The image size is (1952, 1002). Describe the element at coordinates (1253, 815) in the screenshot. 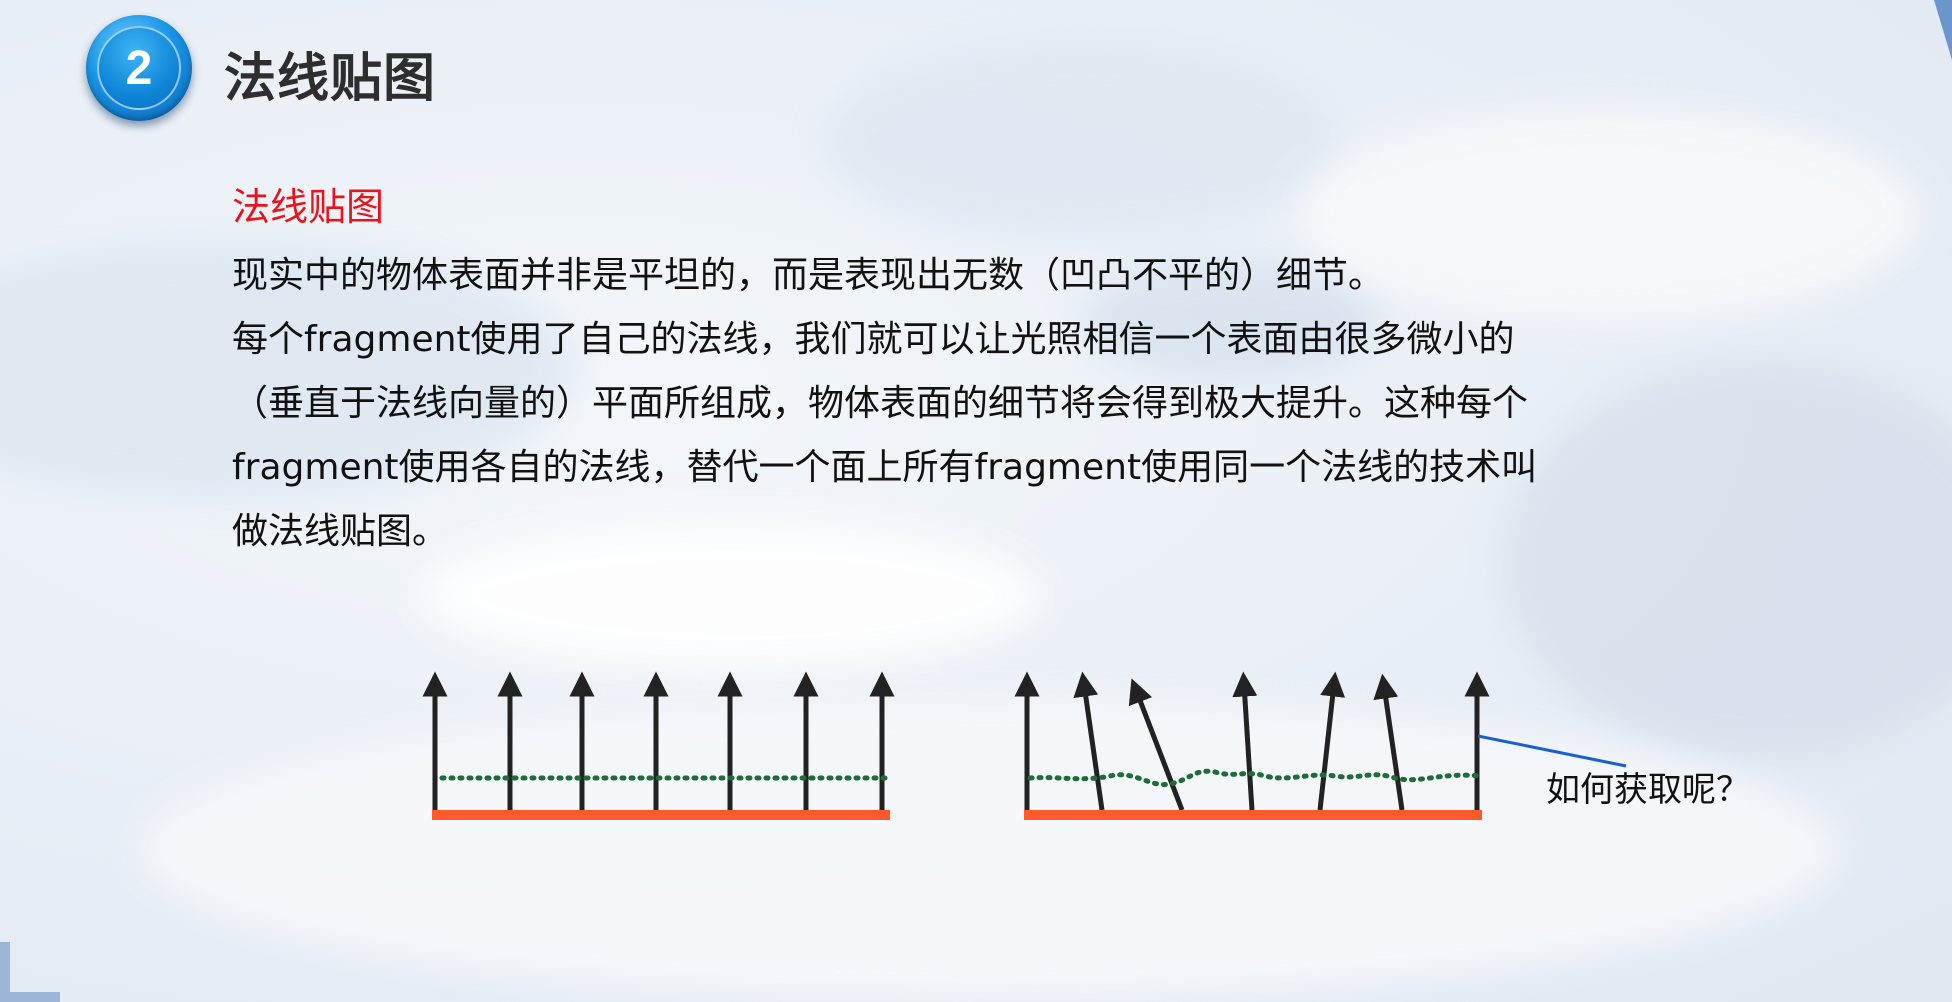

I see `bumpy-surface-bar` at that location.